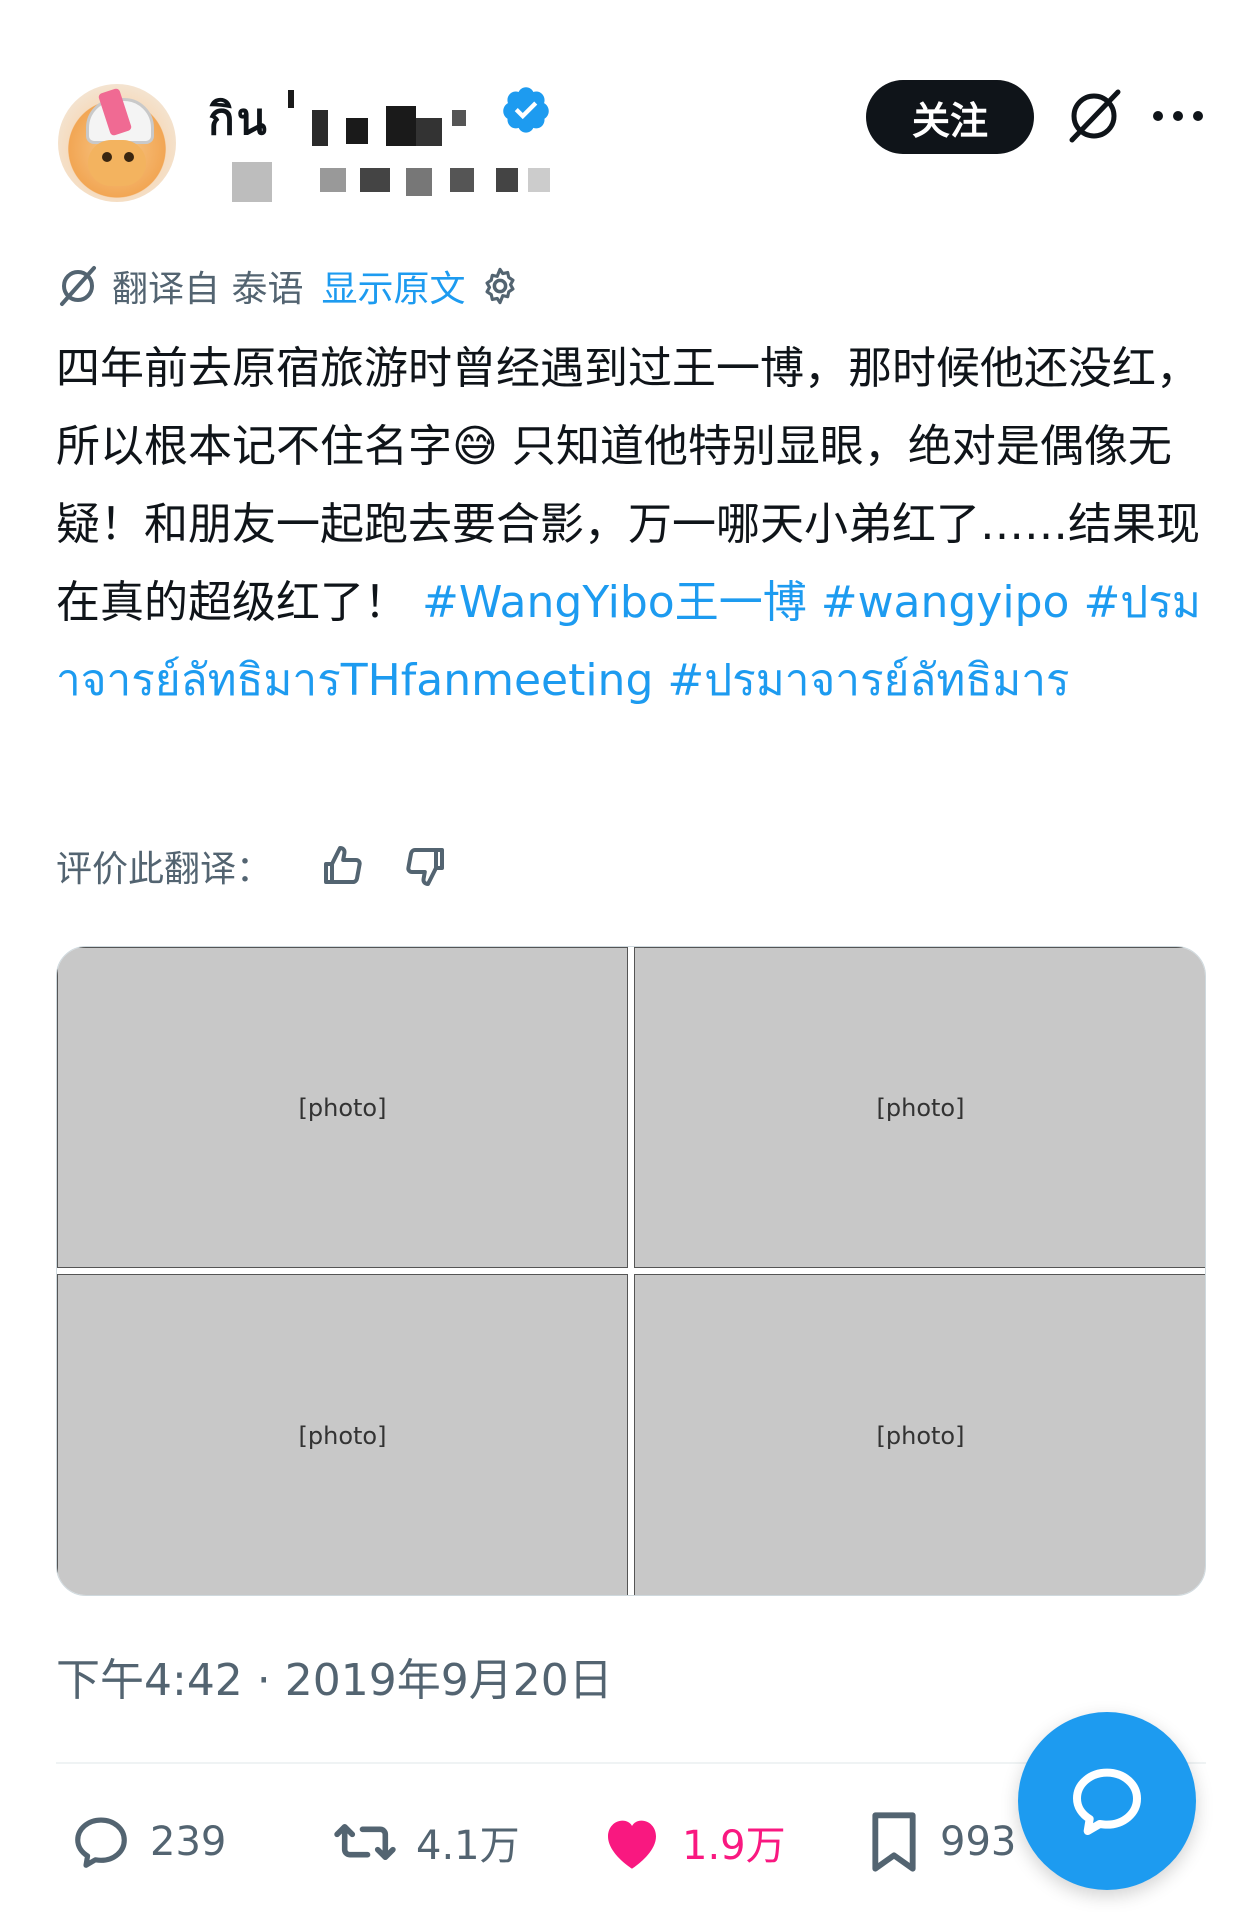  I want to click on follow-button: 关注, so click(950, 117).